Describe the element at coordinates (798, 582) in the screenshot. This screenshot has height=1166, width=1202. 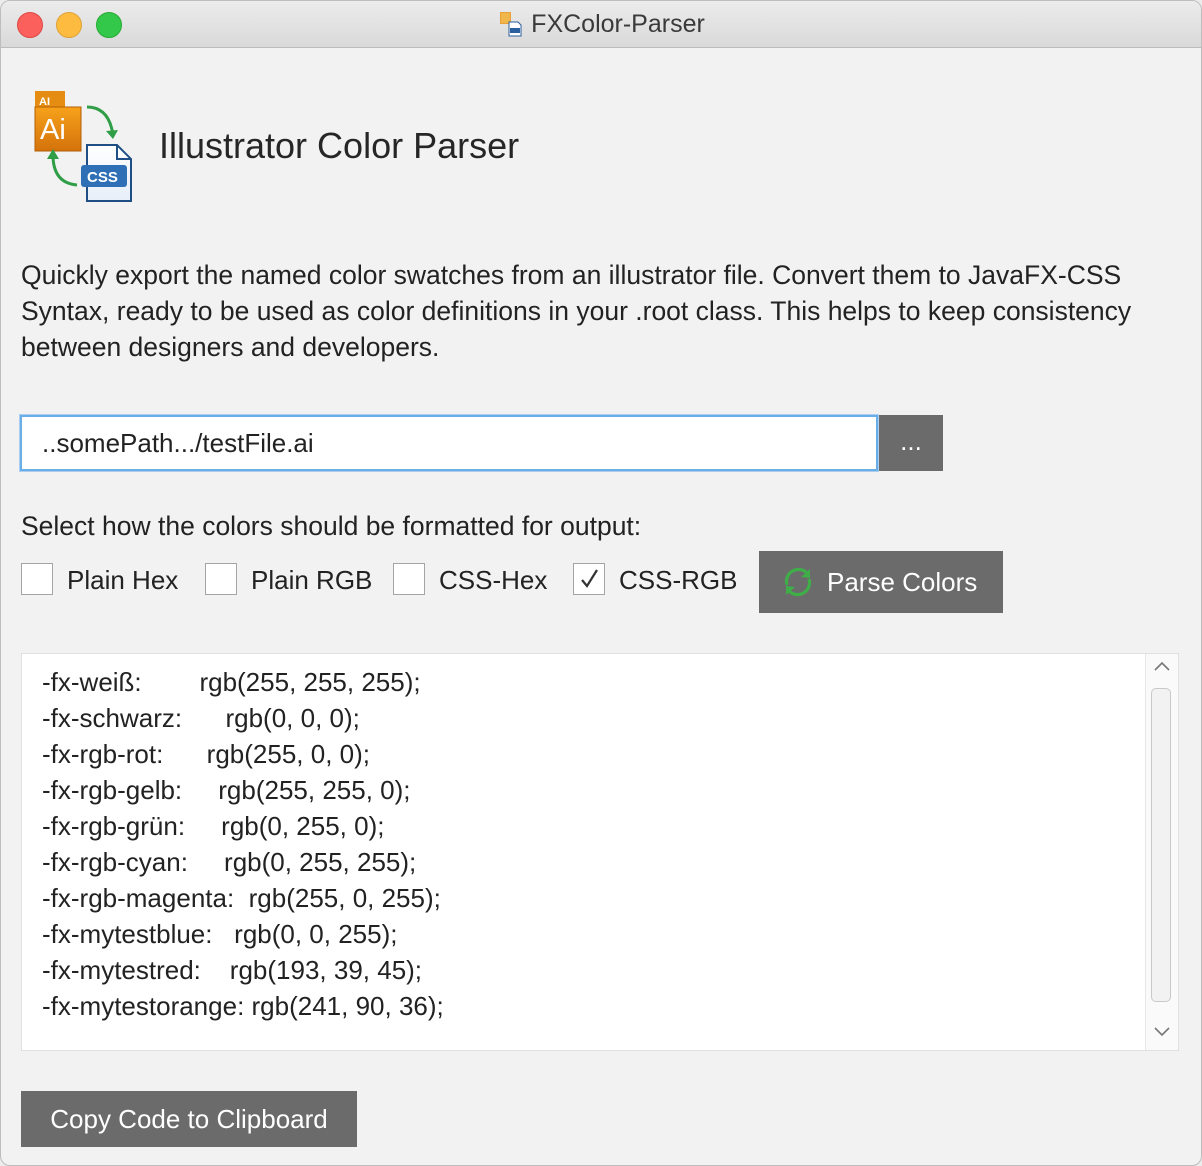
I see `refresh-icon` at that location.